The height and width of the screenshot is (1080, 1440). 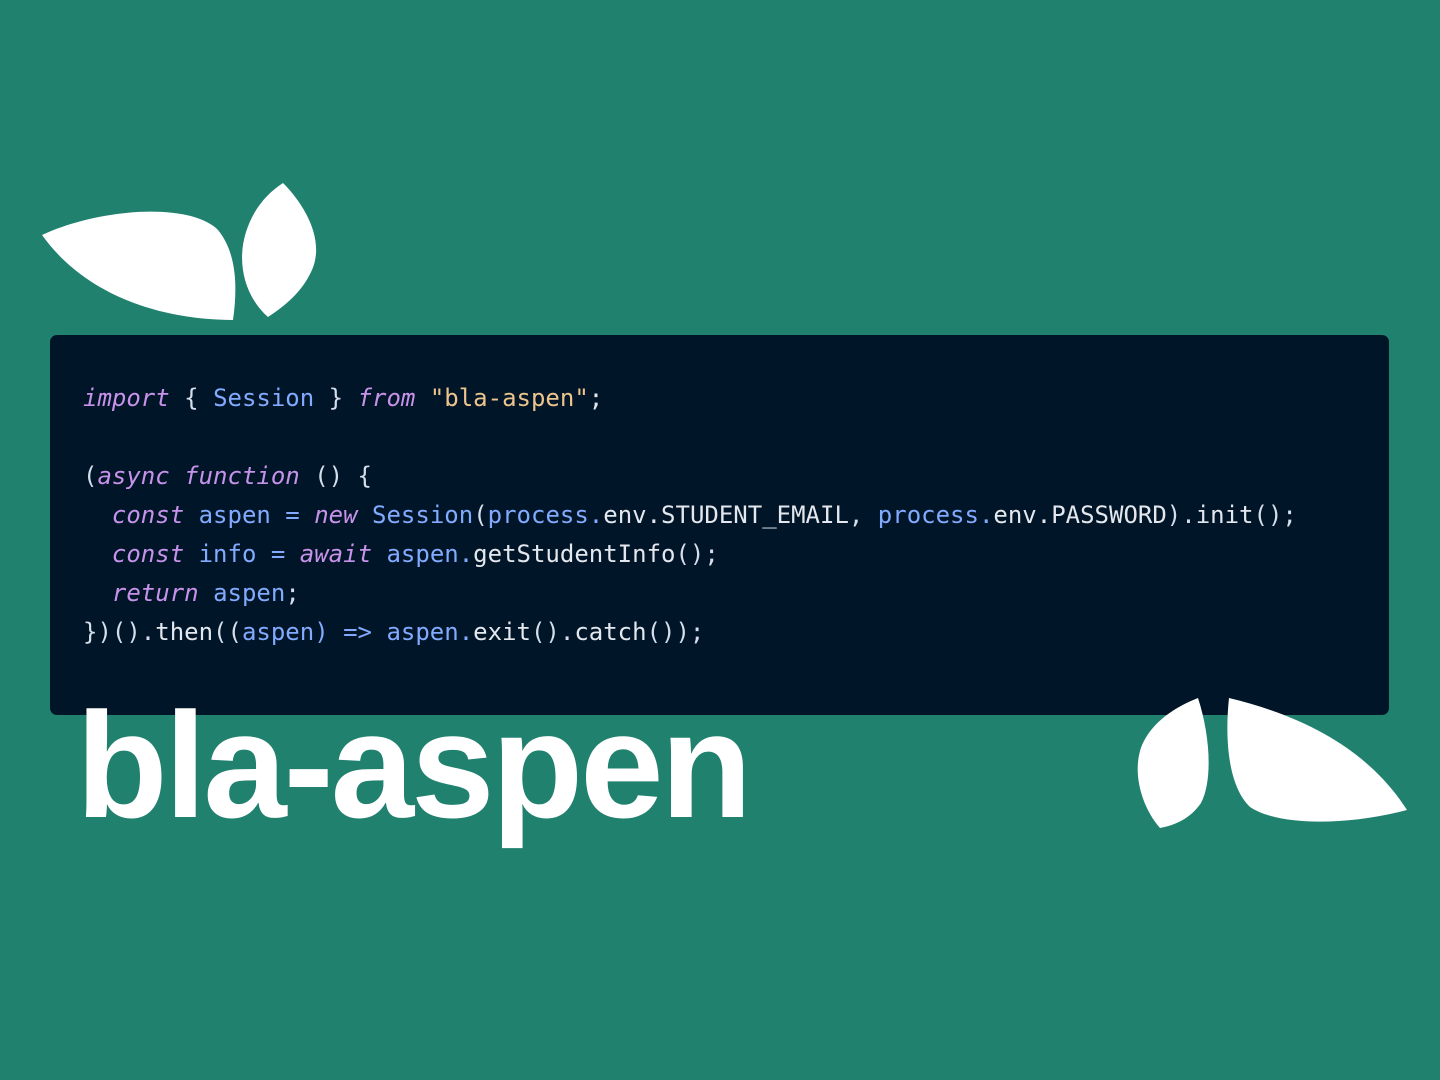 I want to click on code-token: init, so click(x=1224, y=515).